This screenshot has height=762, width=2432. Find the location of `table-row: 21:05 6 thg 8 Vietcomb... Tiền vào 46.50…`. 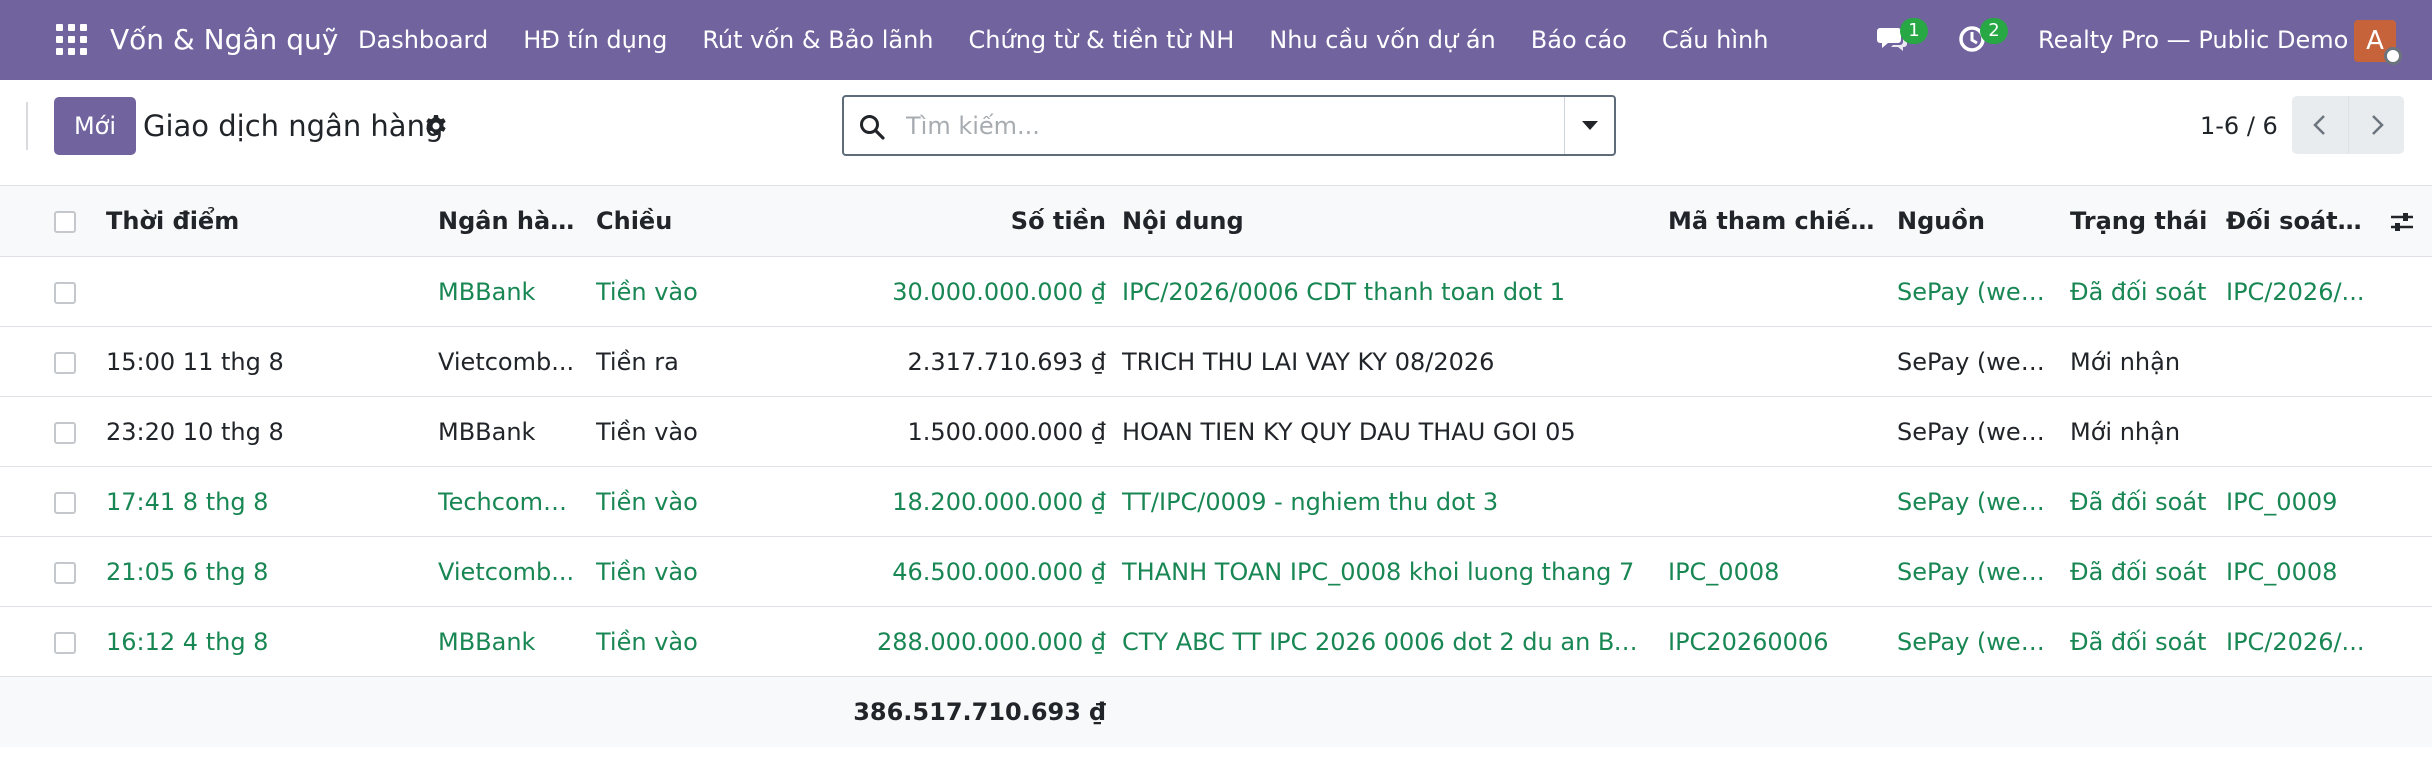

table-row: 21:05 6 thg 8 Vietcomb... Tiền vào 46.50… is located at coordinates (1216, 572).